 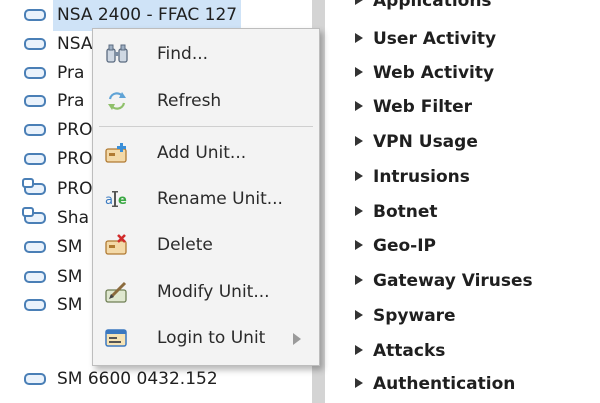 I want to click on report-item: Authentication, so click(x=435, y=384).